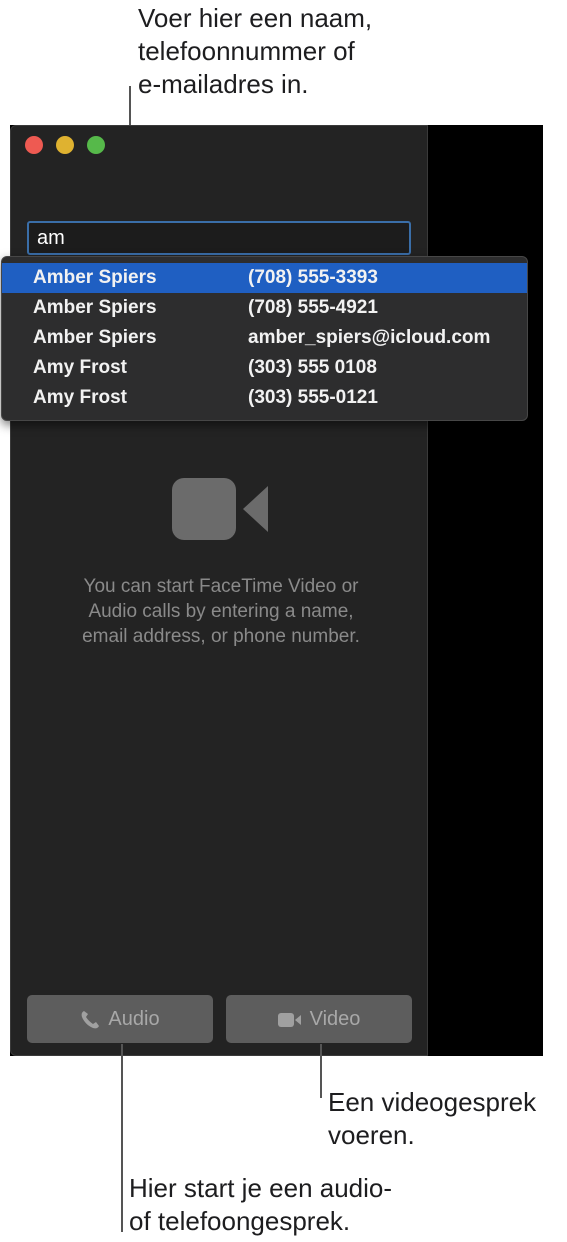 This screenshot has width=567, height=1242. What do you see at coordinates (221, 586) in the screenshot?
I see `empty-state-line-1: You can start FaceTime Video or` at bounding box center [221, 586].